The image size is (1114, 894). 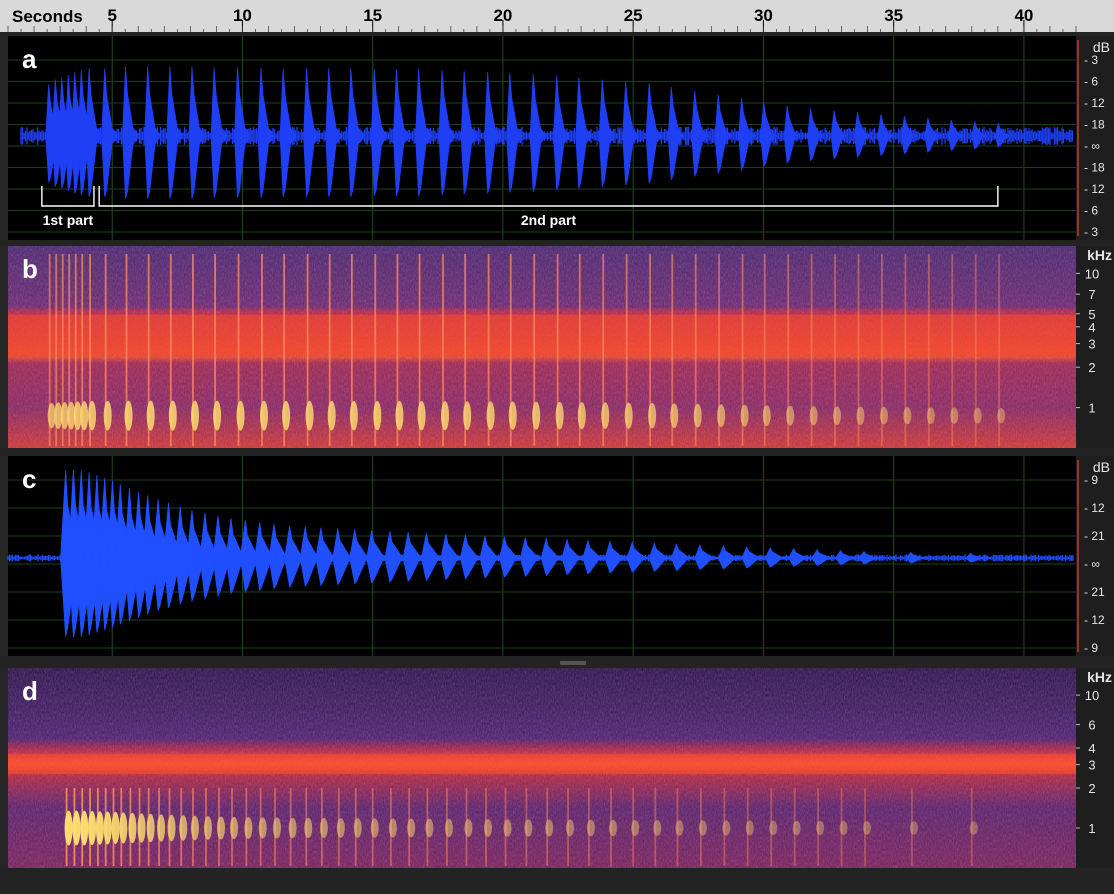 What do you see at coordinates (1091, 725) in the screenshot?
I see `panel-d-khz-tick-label: 6` at bounding box center [1091, 725].